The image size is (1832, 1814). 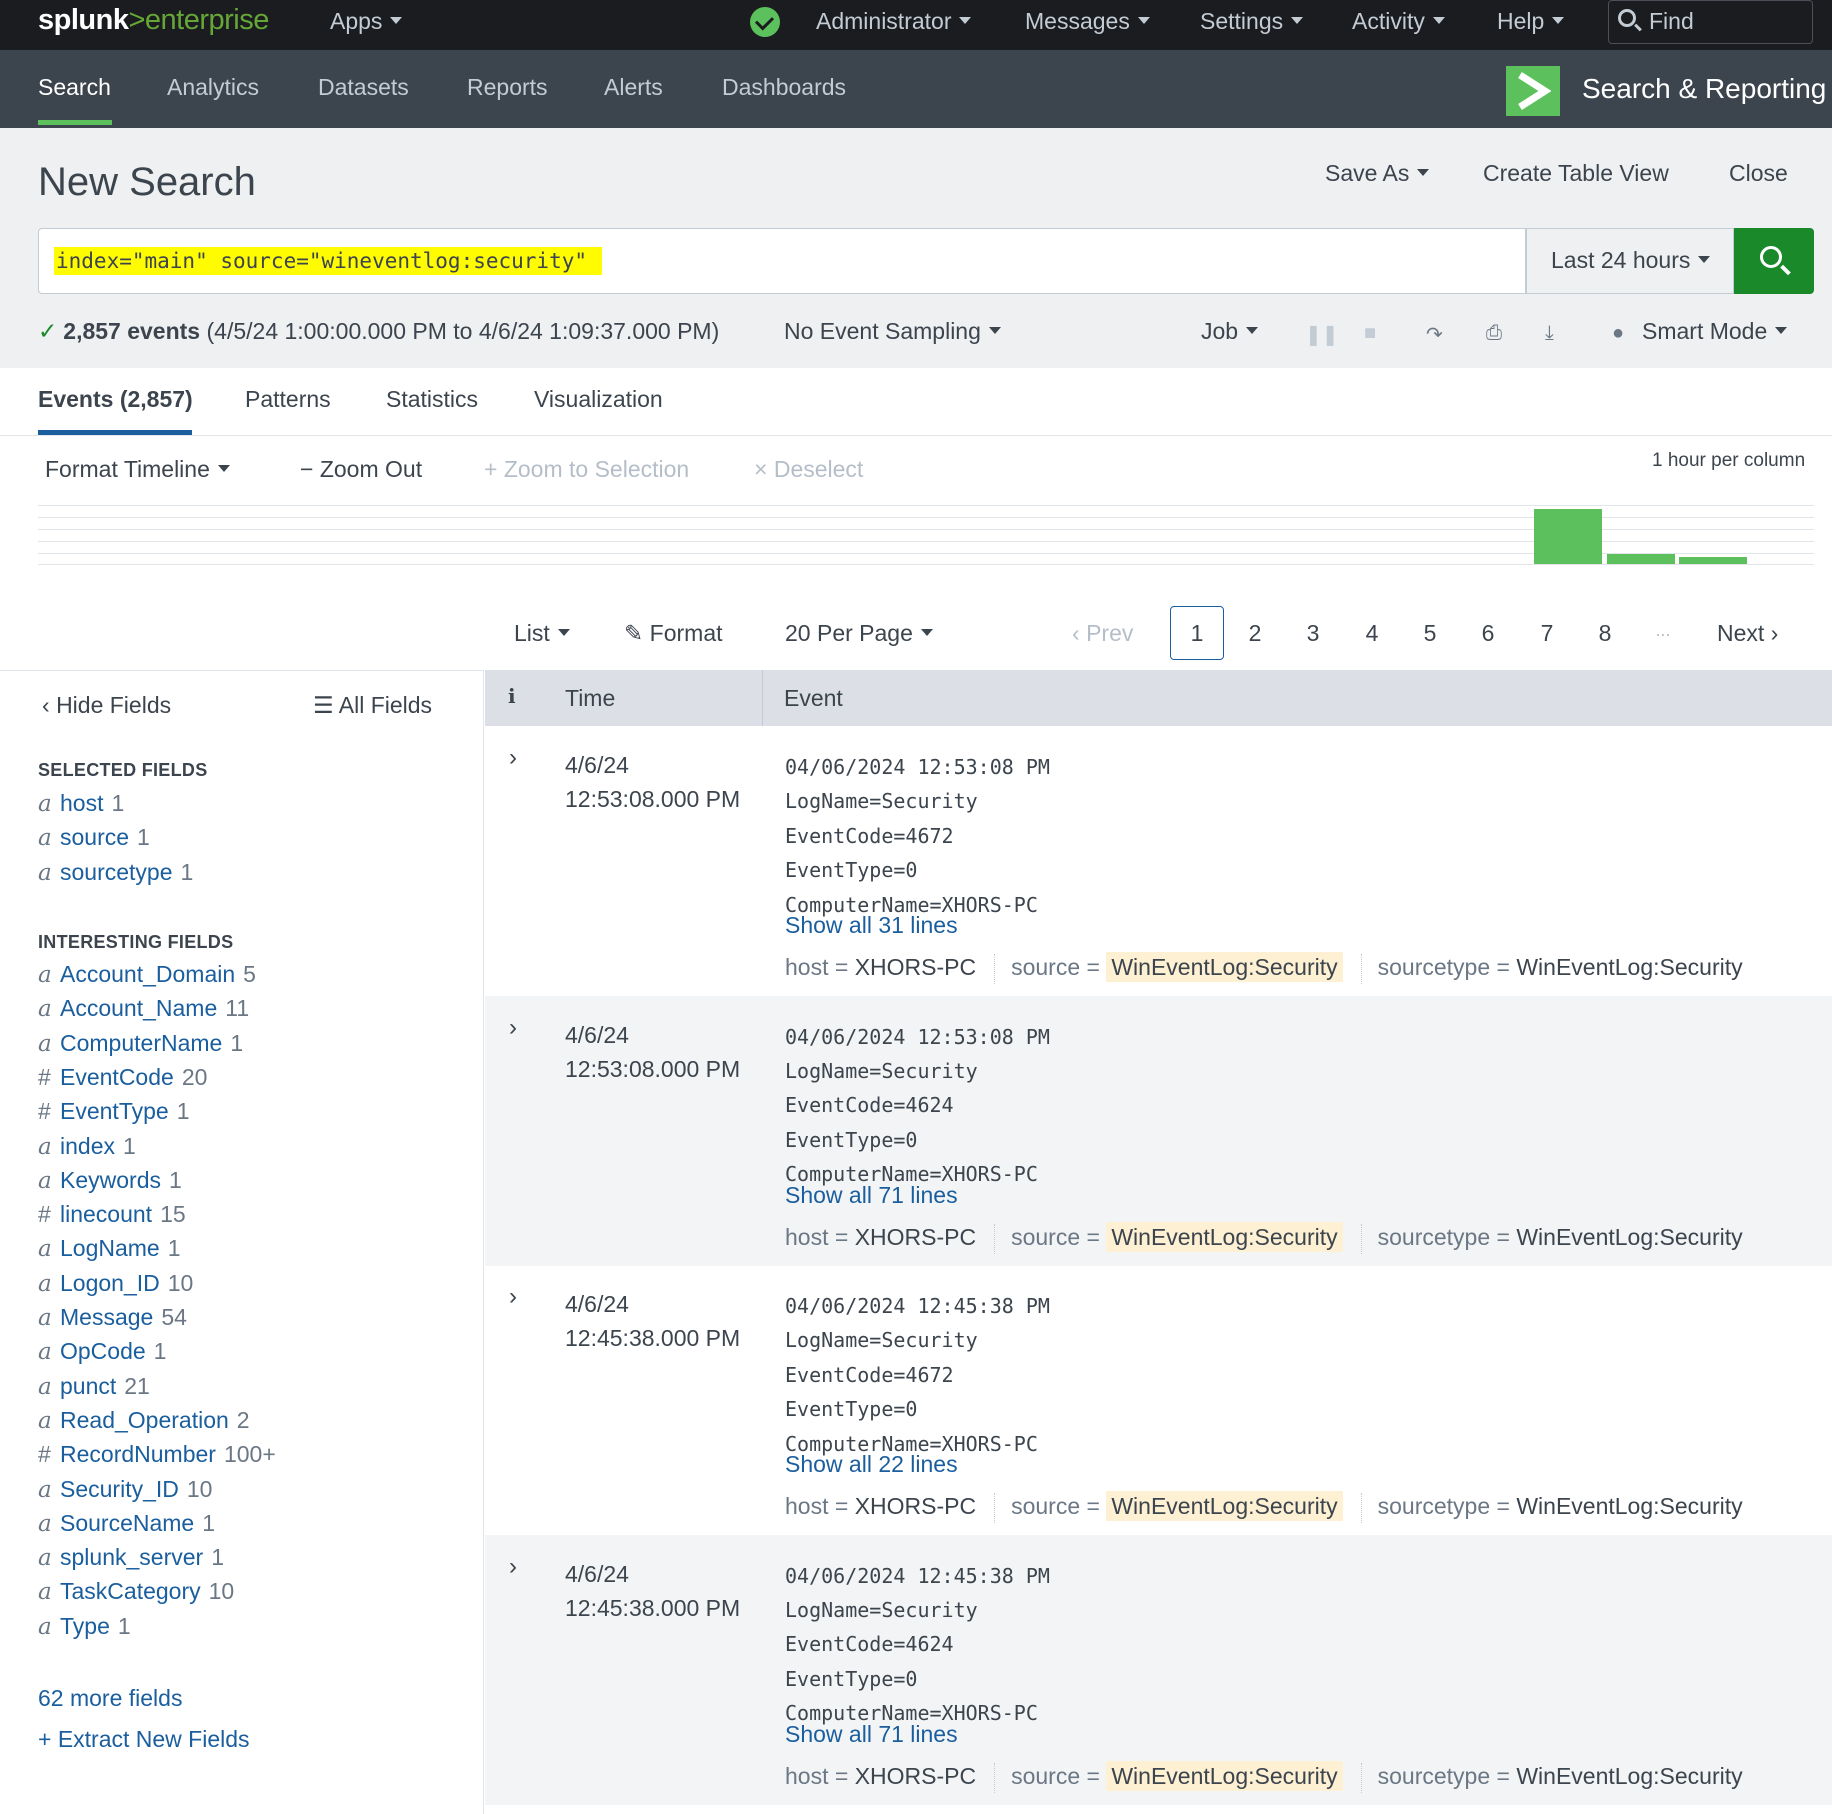 What do you see at coordinates (1488, 633) in the screenshot?
I see `page-button: 6` at bounding box center [1488, 633].